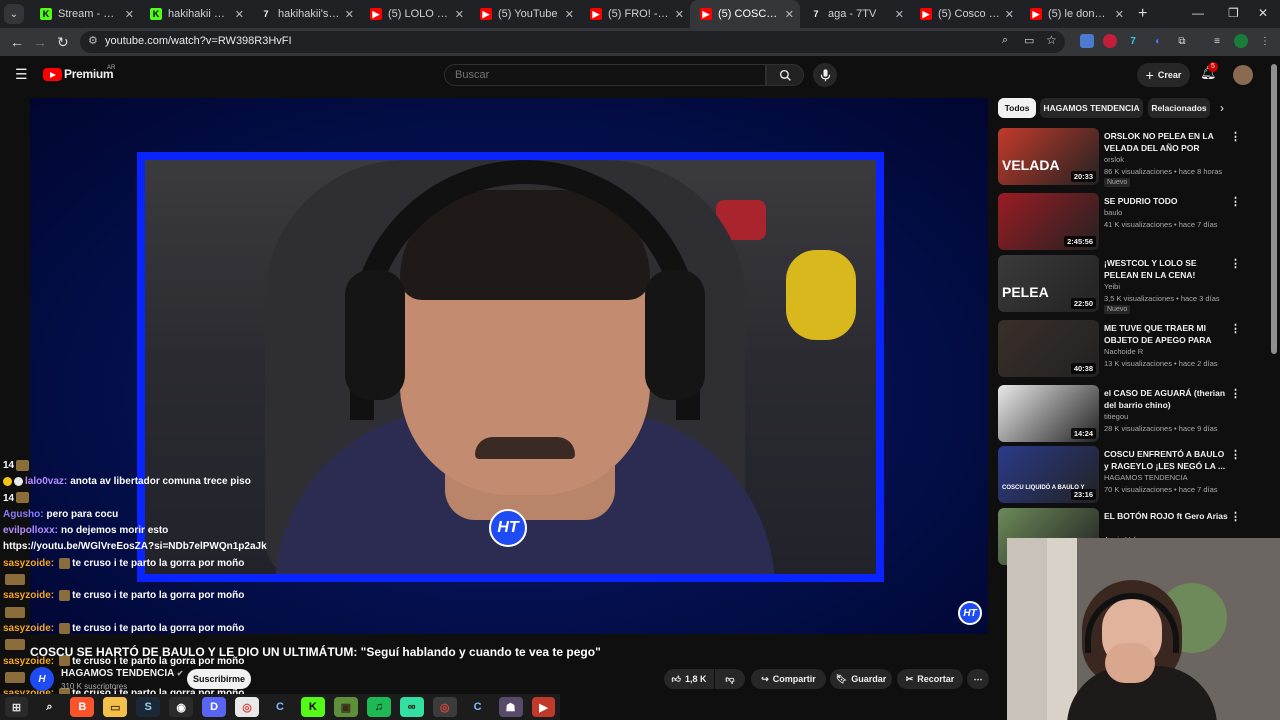 The image size is (1280, 720). What do you see at coordinates (1166, 269) in the screenshot?
I see `recommended-video-title: ¡WESTCOL Y LOLO SE PELEAN EN LA CENA!` at bounding box center [1166, 269].